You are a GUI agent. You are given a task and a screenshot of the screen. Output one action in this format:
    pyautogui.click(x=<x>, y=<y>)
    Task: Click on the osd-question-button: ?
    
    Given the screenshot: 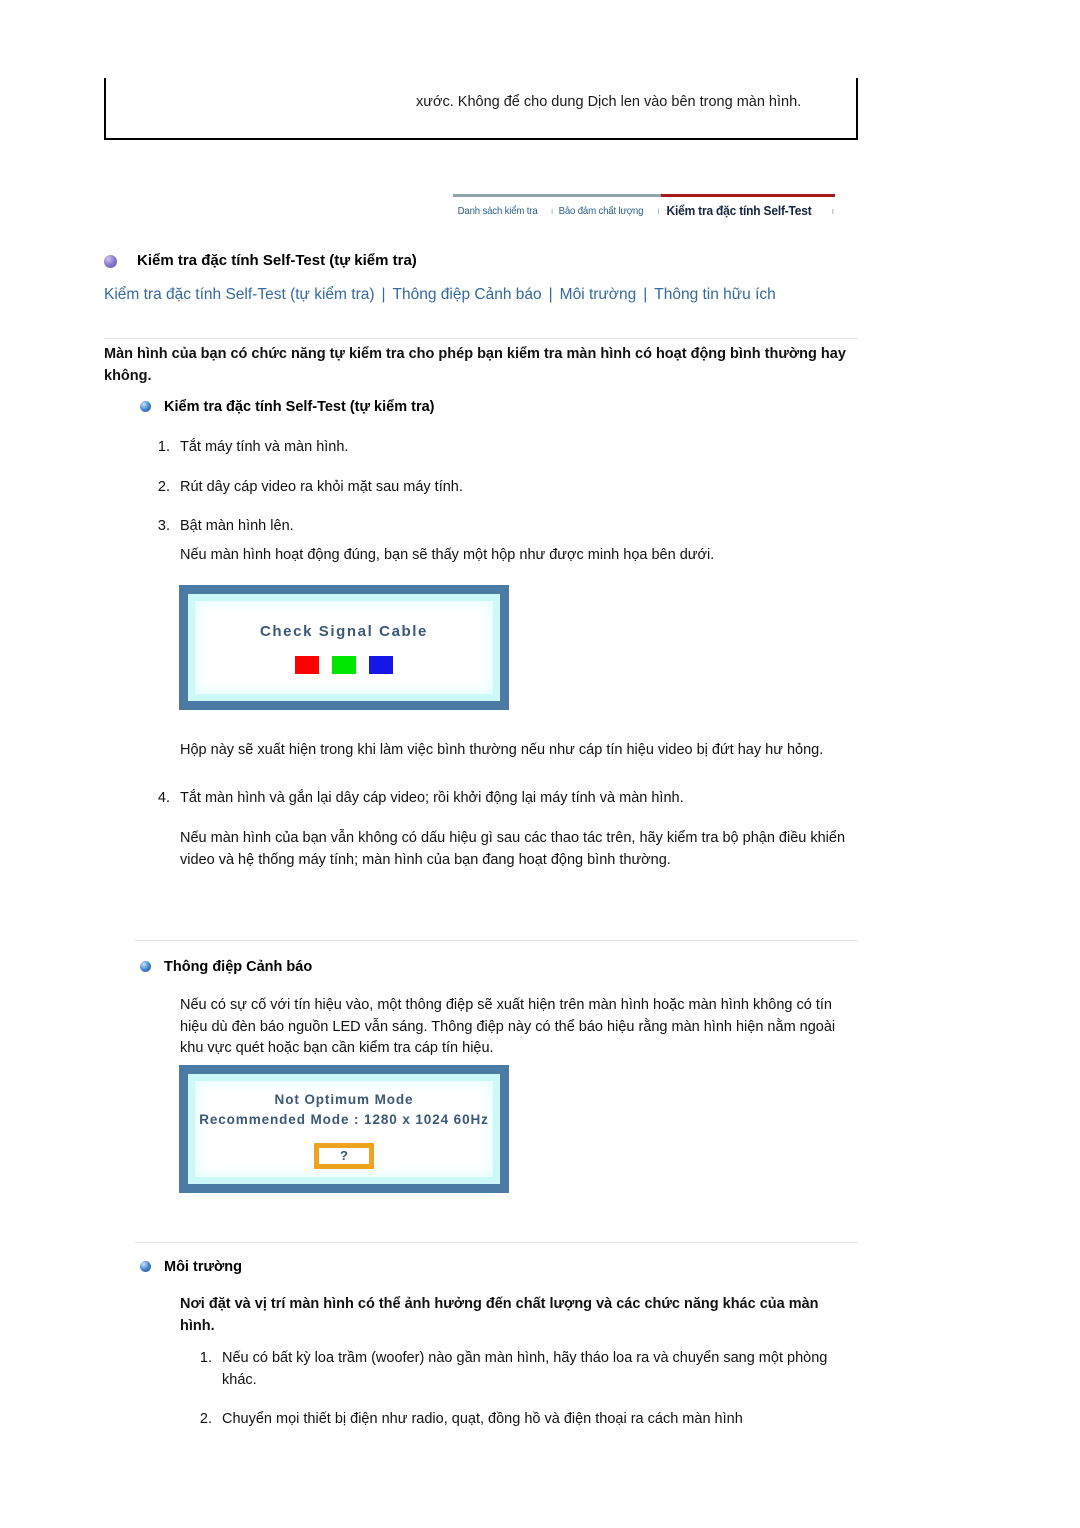 What is the action you would take?
    pyautogui.click(x=344, y=1155)
    